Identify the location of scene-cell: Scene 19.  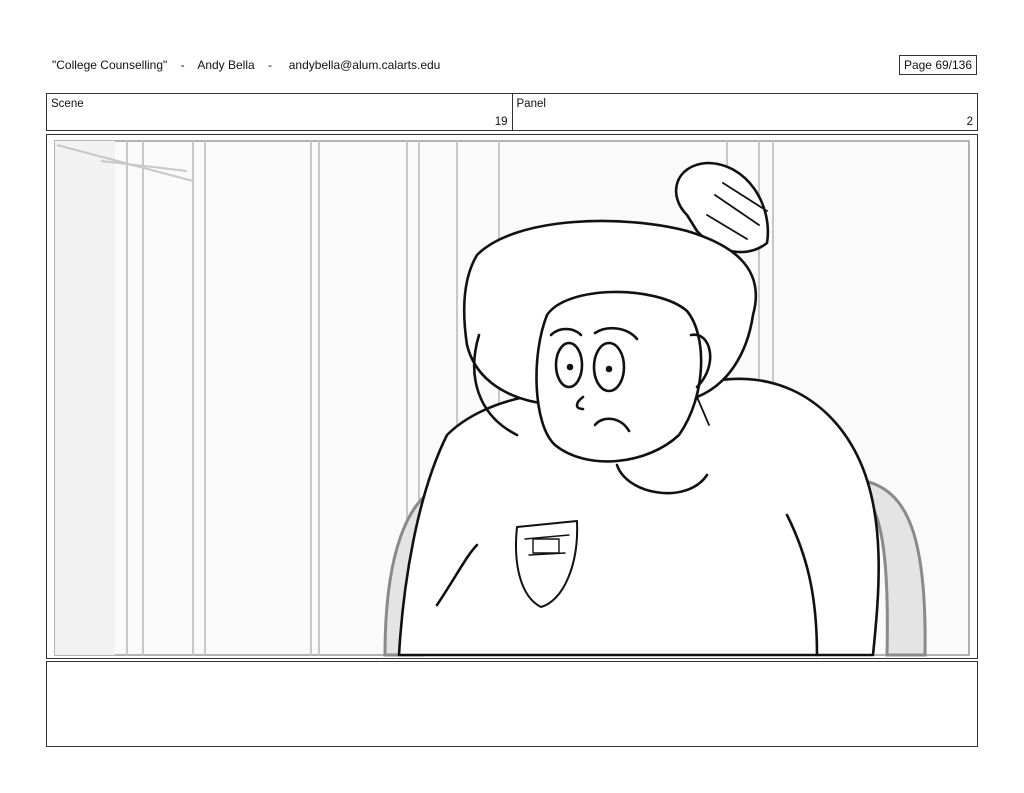
(279, 112).